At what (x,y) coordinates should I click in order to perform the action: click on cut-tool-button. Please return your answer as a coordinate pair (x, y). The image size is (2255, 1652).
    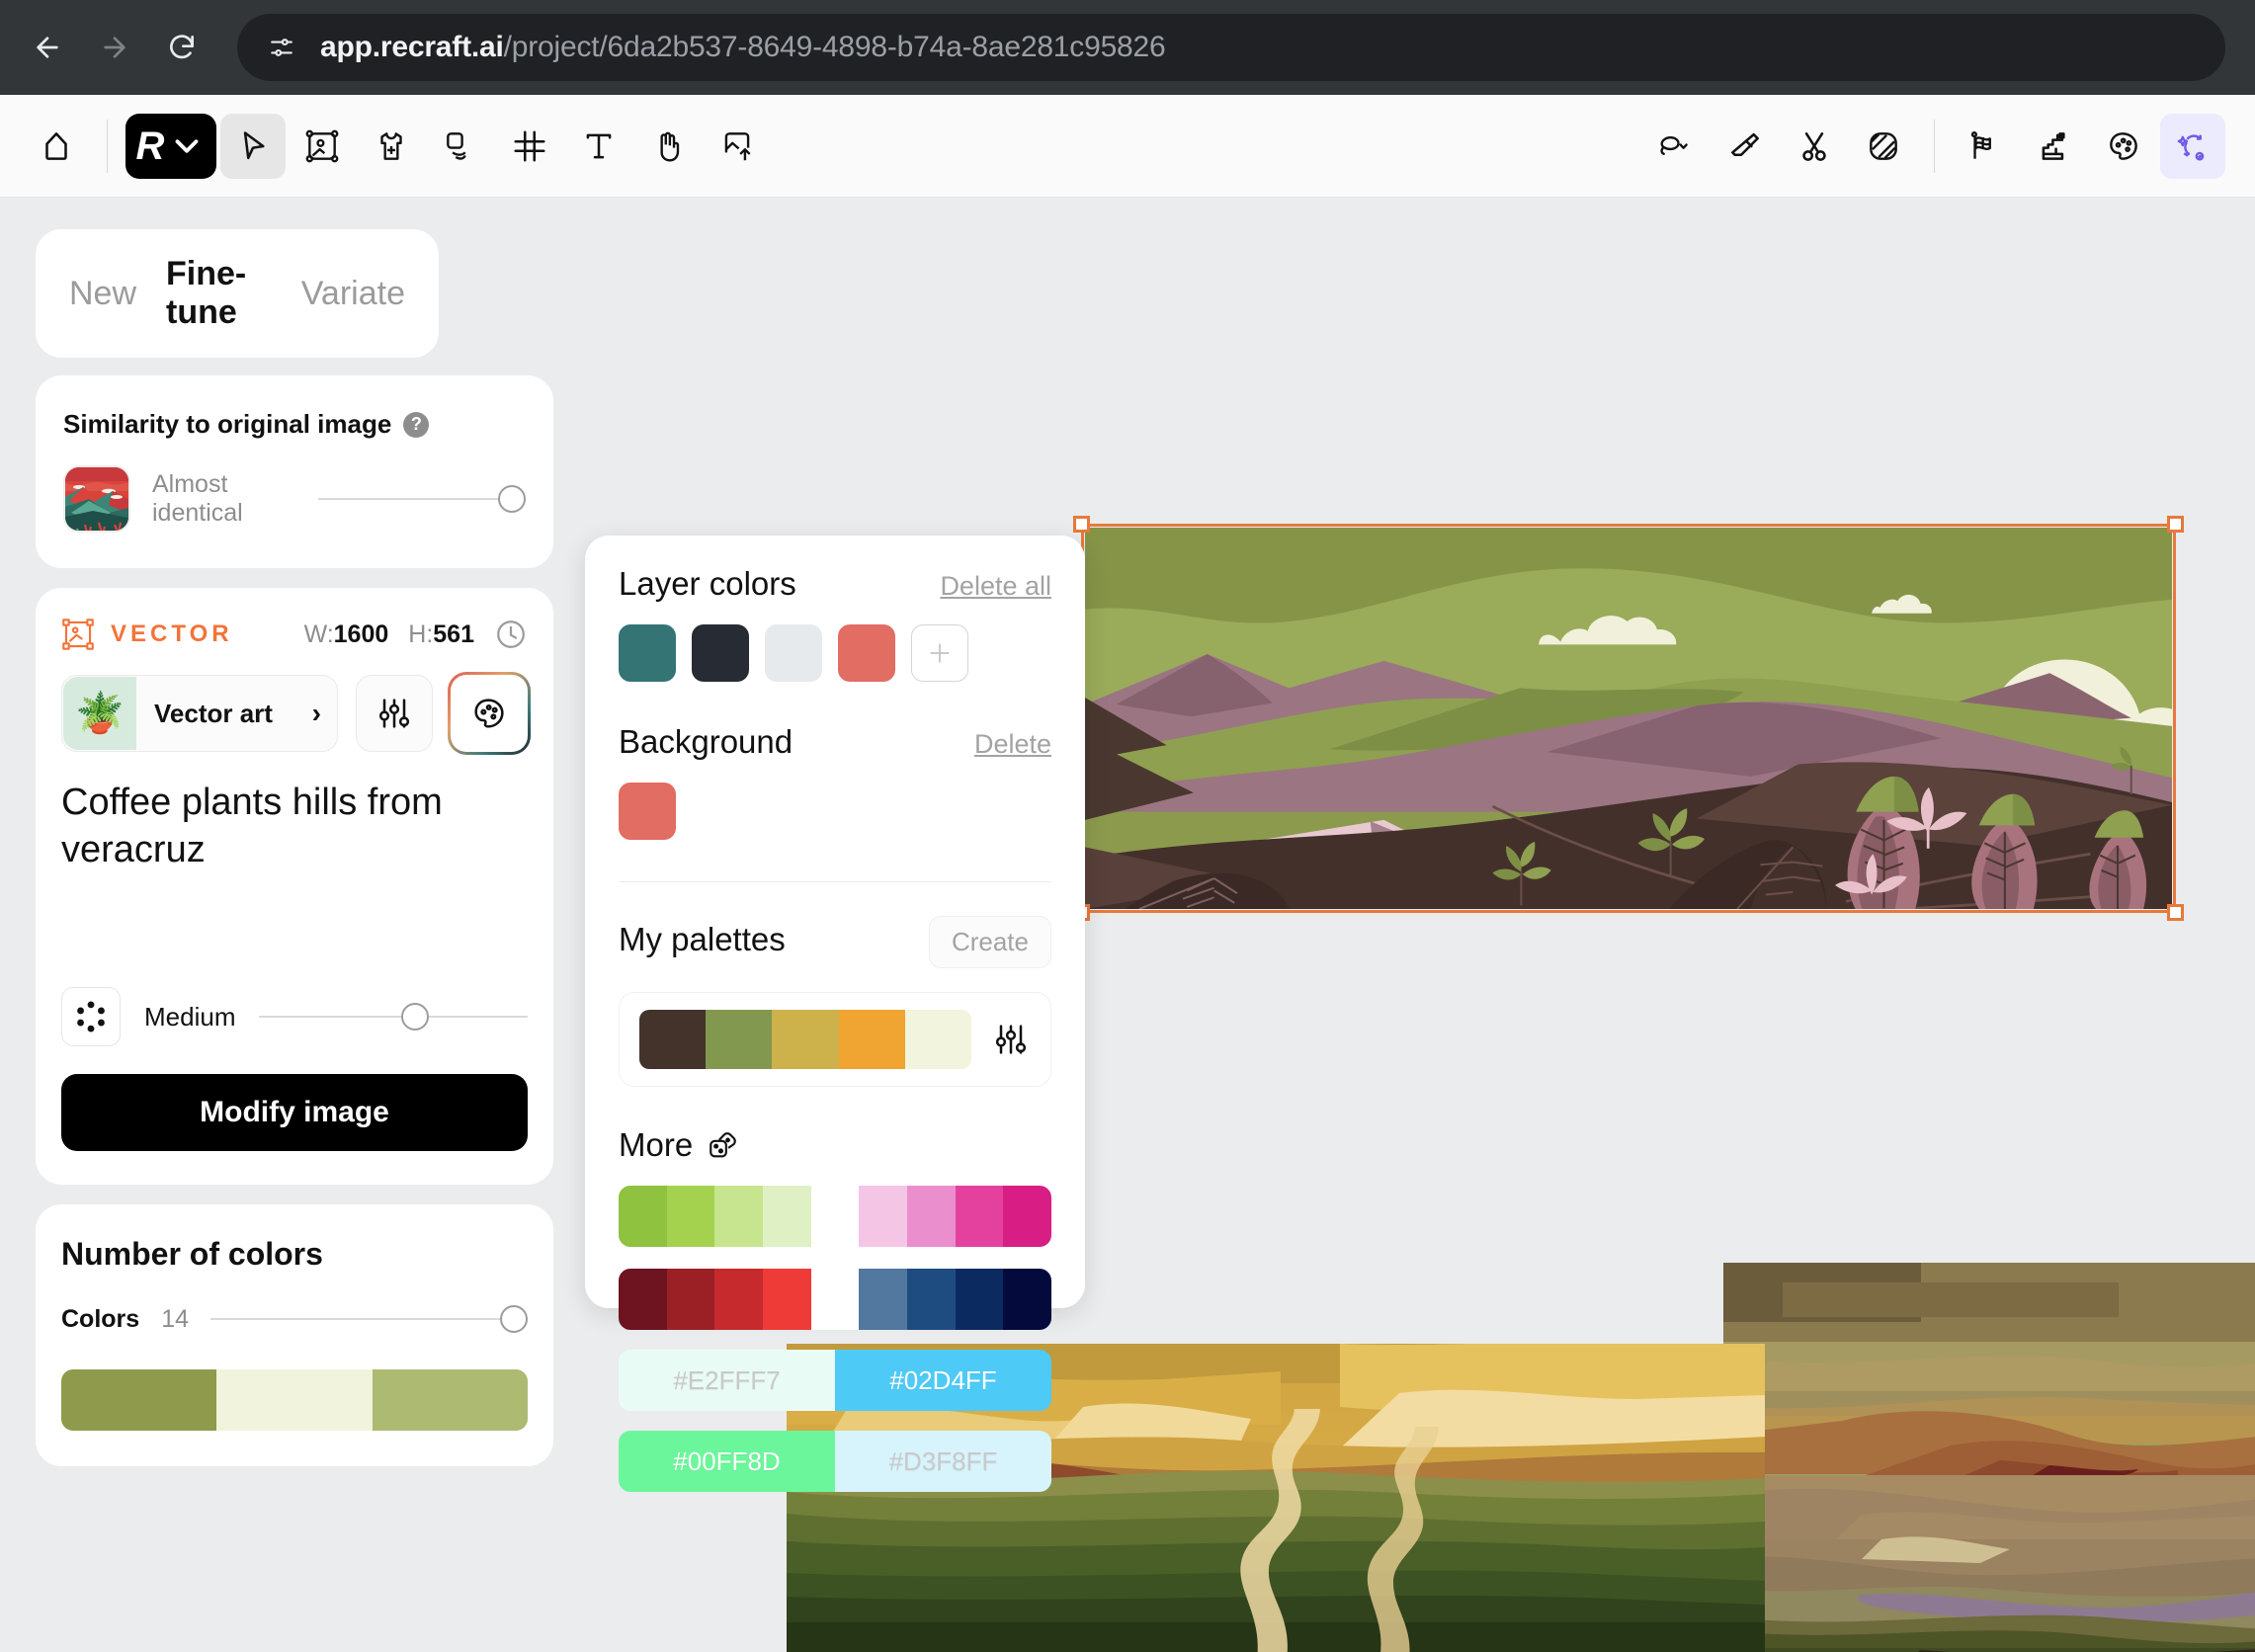
    Looking at the image, I should click on (1814, 146).